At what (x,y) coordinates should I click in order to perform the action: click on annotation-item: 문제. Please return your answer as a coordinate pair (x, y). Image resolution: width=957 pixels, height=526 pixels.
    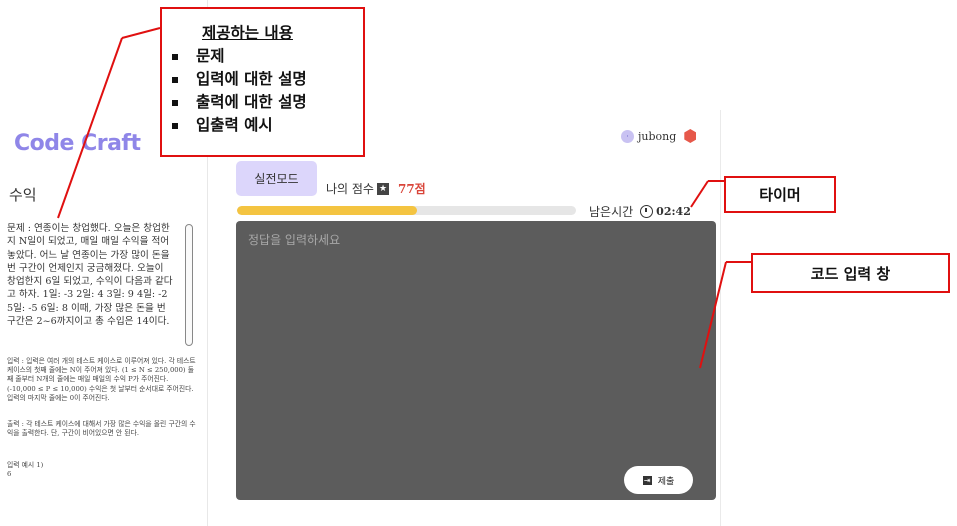
    Looking at the image, I should click on (239, 56).